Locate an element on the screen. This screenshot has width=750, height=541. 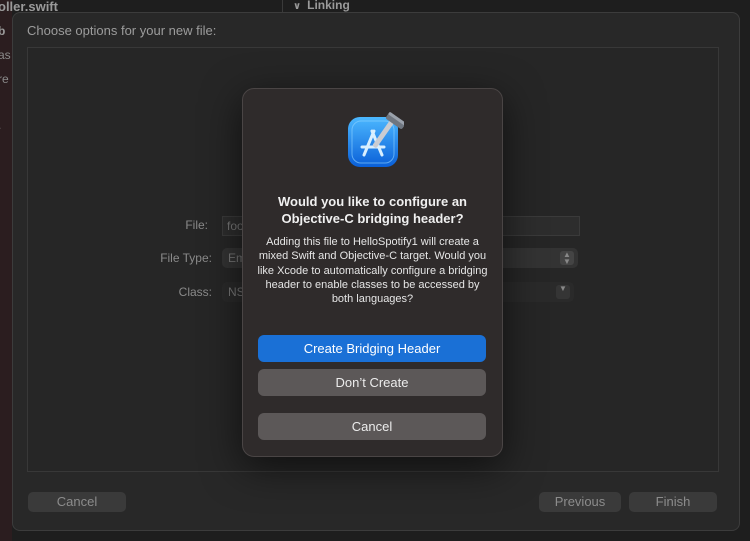
sheet-title: Choose options for your new file: is located at coordinates (122, 30).